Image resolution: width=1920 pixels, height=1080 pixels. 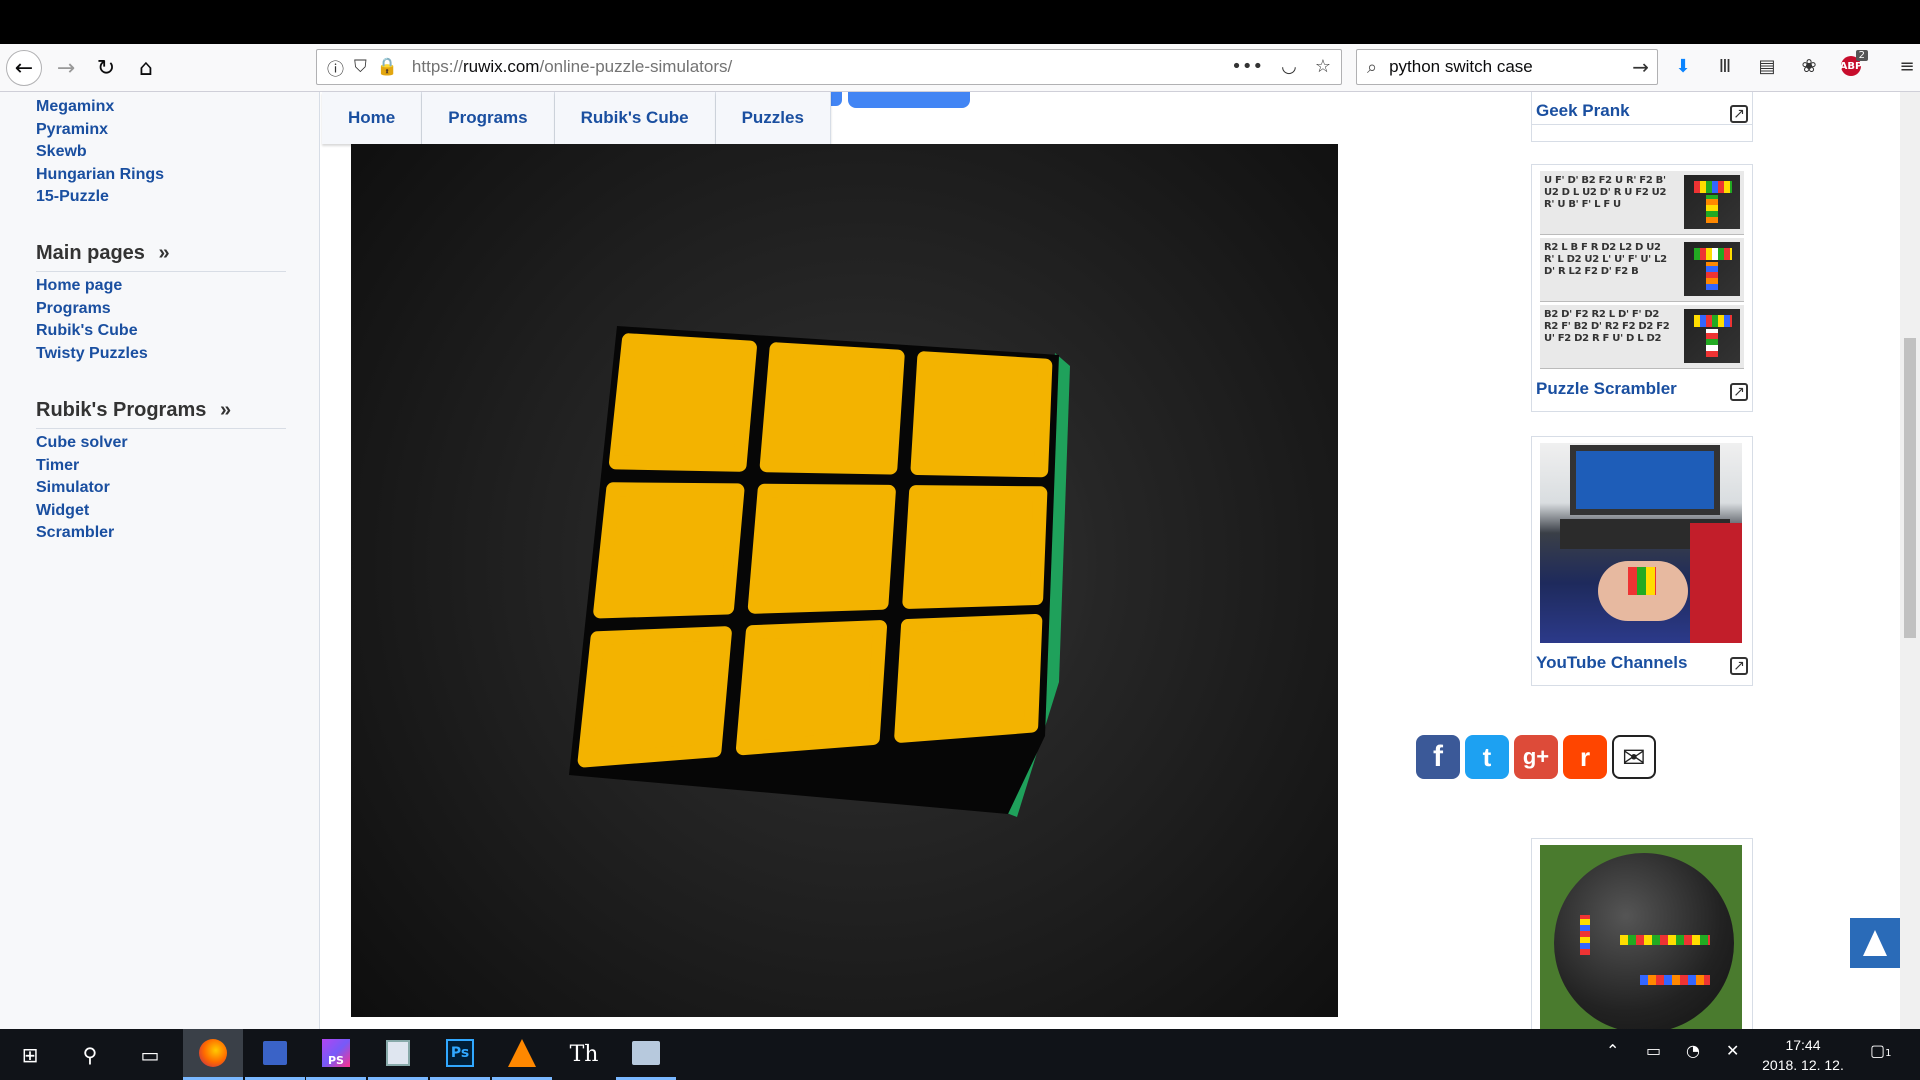 I want to click on sidebar-icon: ▤, so click(x=1767, y=66).